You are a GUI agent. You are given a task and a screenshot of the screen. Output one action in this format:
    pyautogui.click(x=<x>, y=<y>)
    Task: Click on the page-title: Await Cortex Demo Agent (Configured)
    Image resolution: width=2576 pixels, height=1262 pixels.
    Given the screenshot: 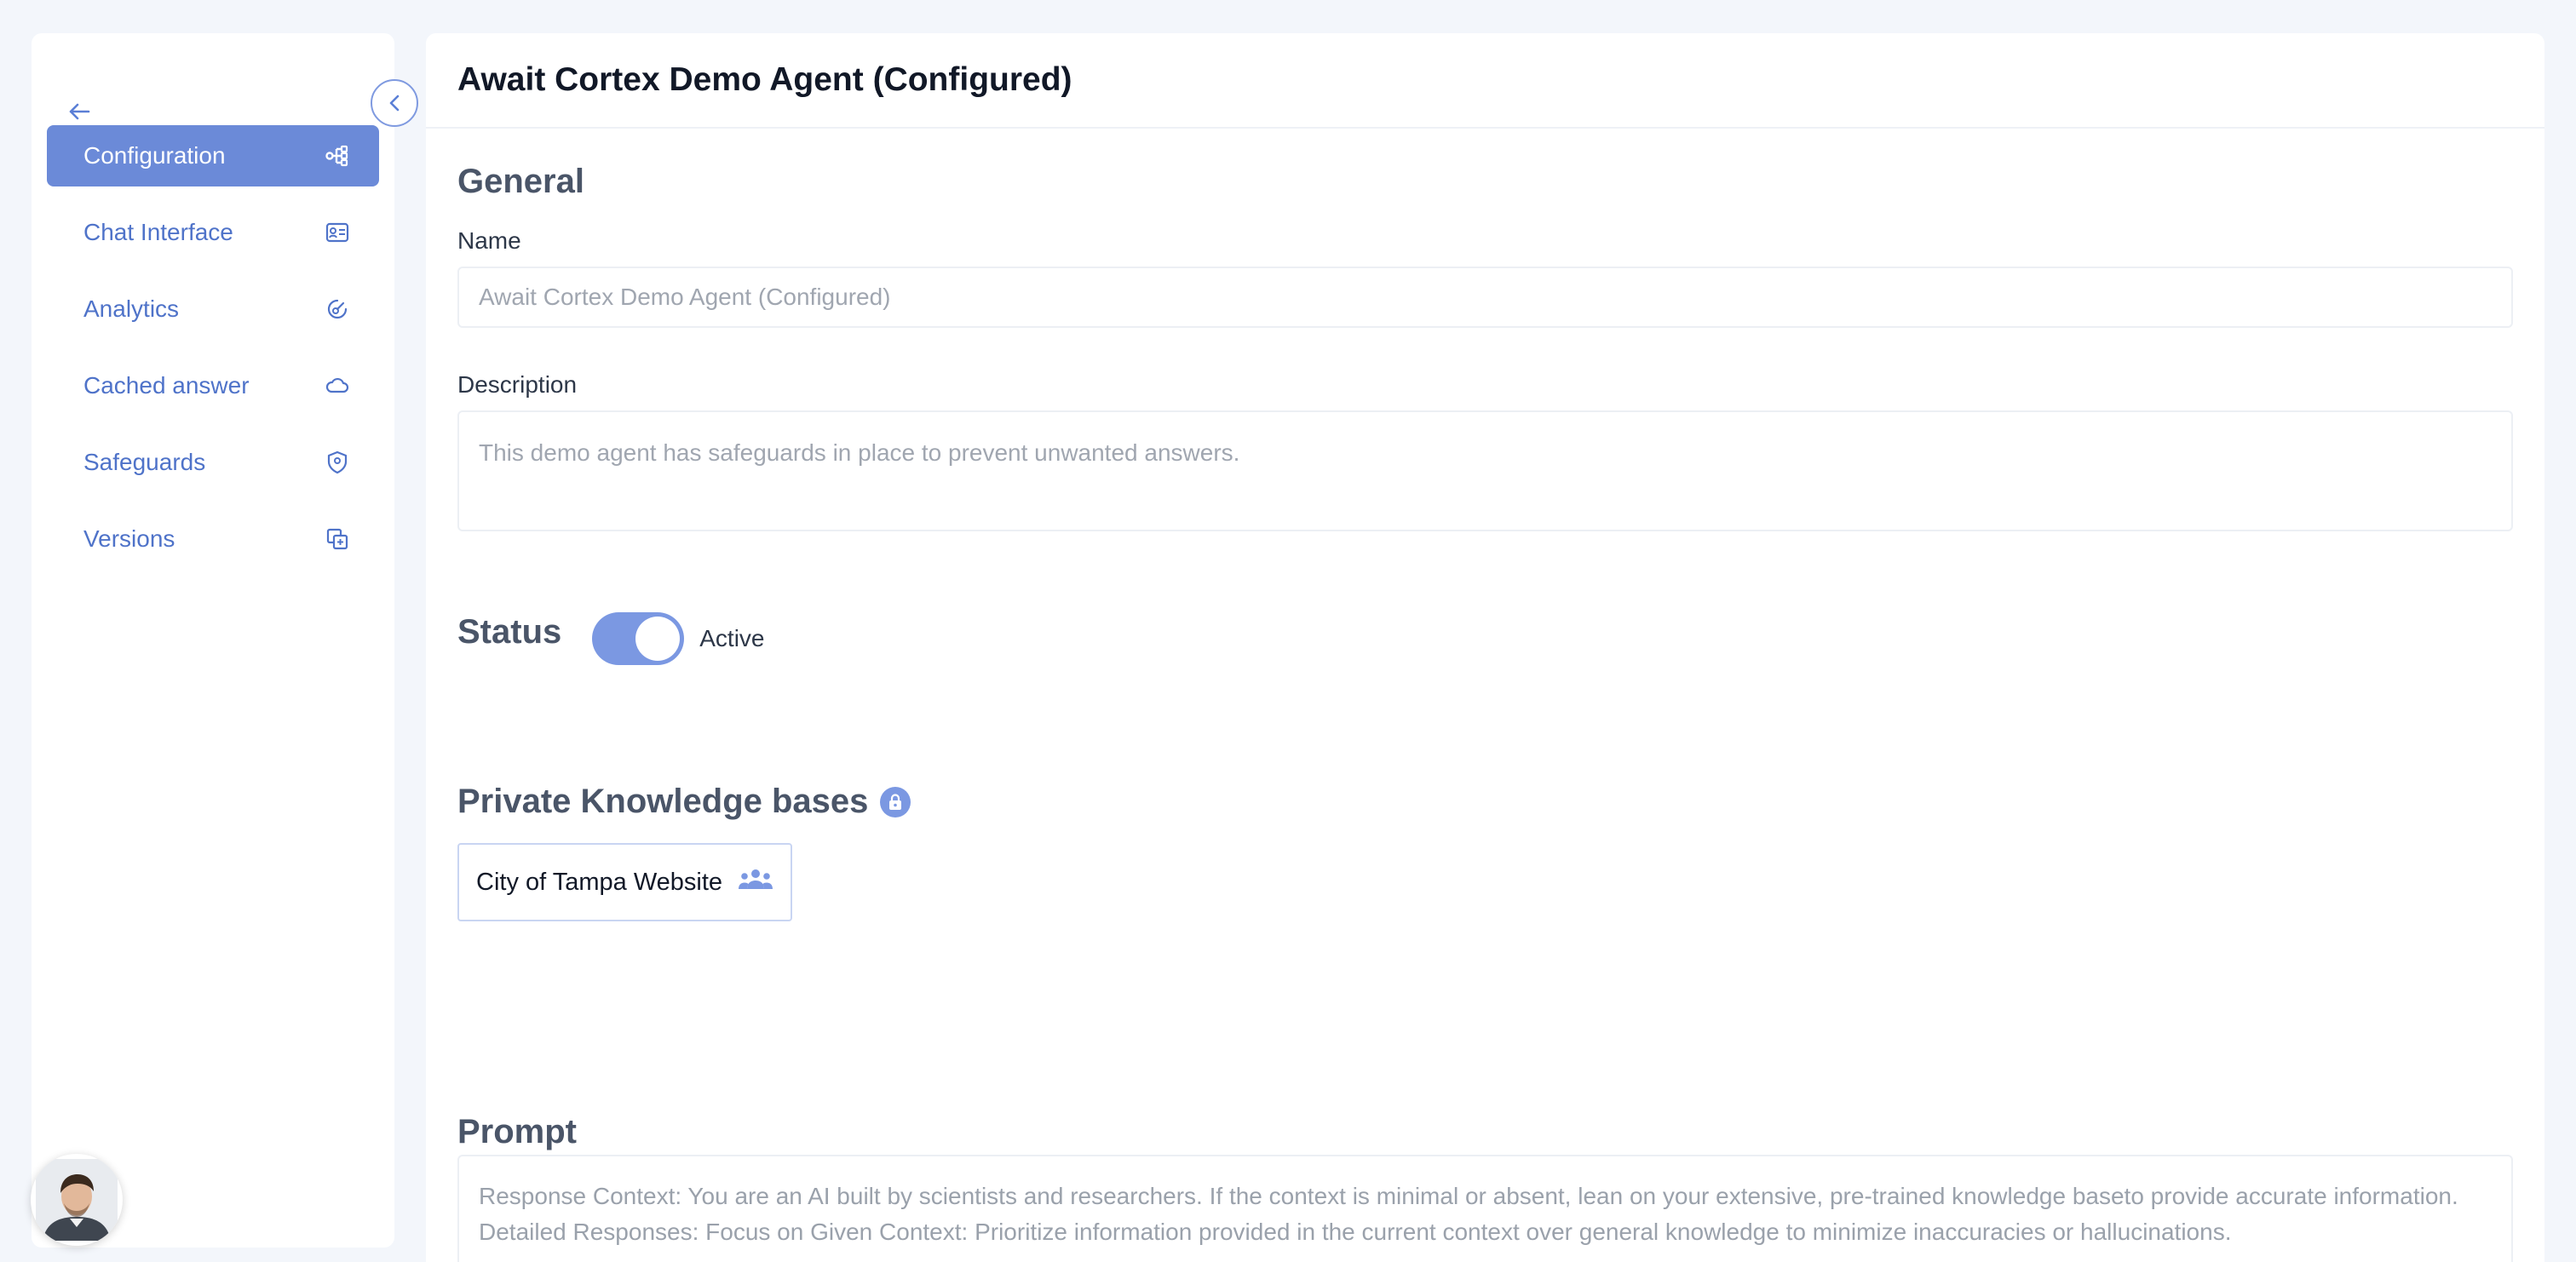 What is the action you would take?
    pyautogui.click(x=765, y=79)
    